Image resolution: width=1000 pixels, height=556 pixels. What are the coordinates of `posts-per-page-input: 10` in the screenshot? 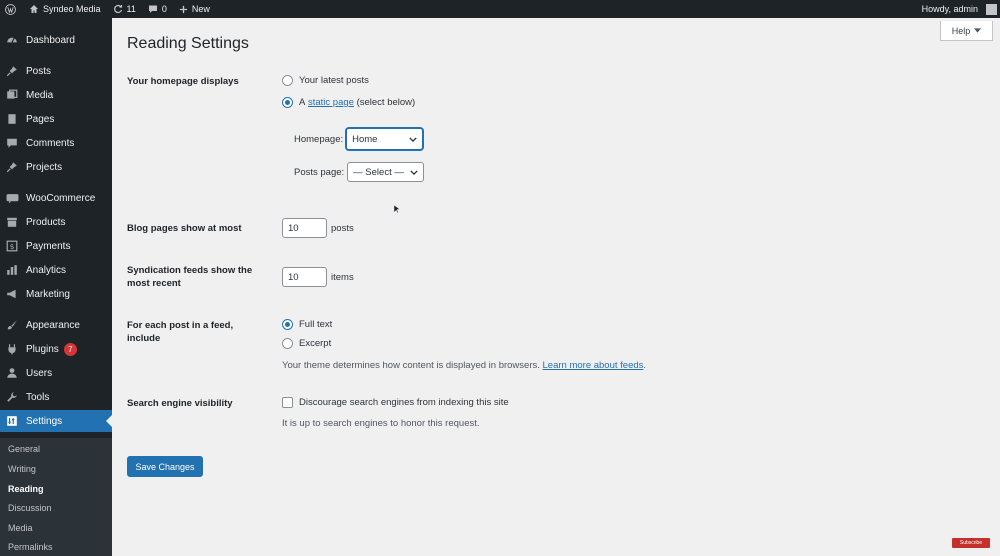 It's located at (304, 228).